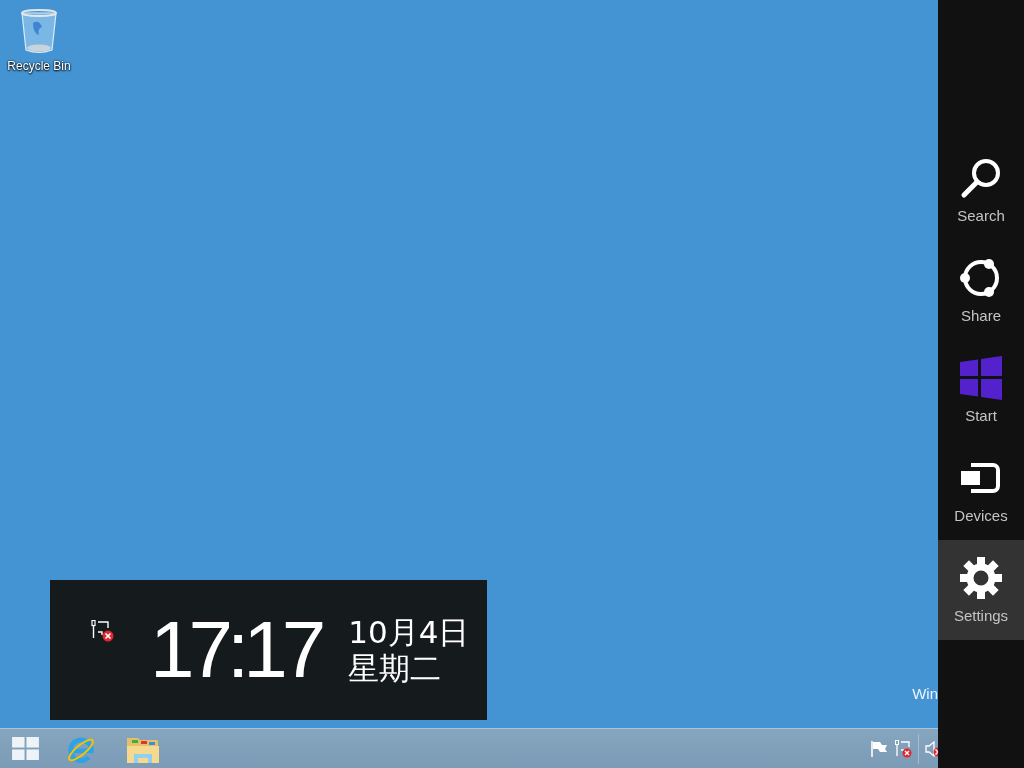  I want to click on charm-button: Settings, so click(981, 590).